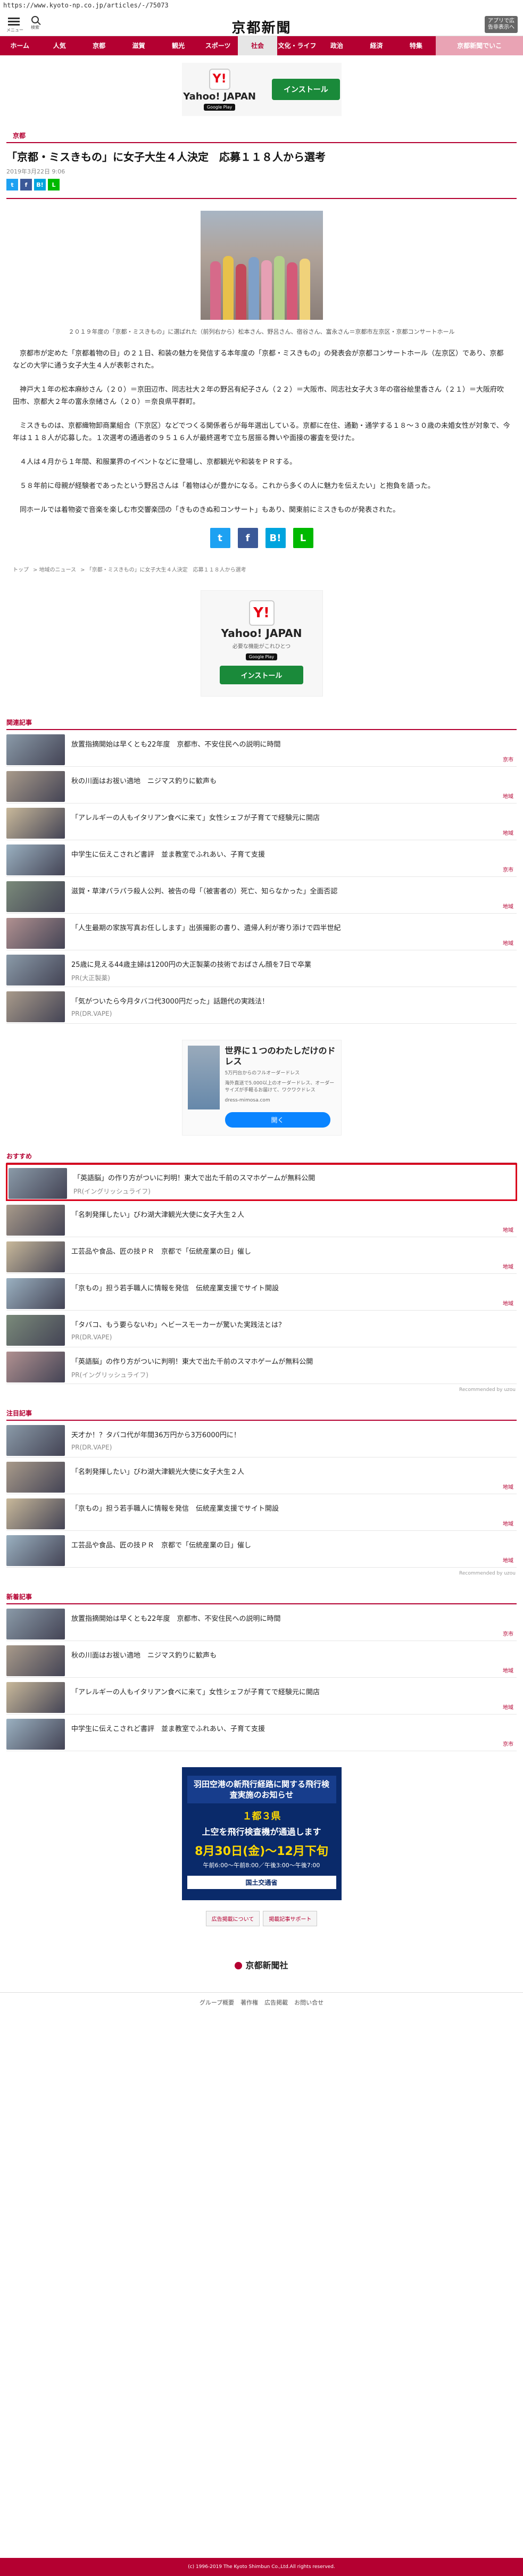  Describe the element at coordinates (195, 818) in the screenshot. I see `item-title: 「アレルギーの人もイタリアン食べに来て」女性シェフが子育てで経験元に開店` at that location.